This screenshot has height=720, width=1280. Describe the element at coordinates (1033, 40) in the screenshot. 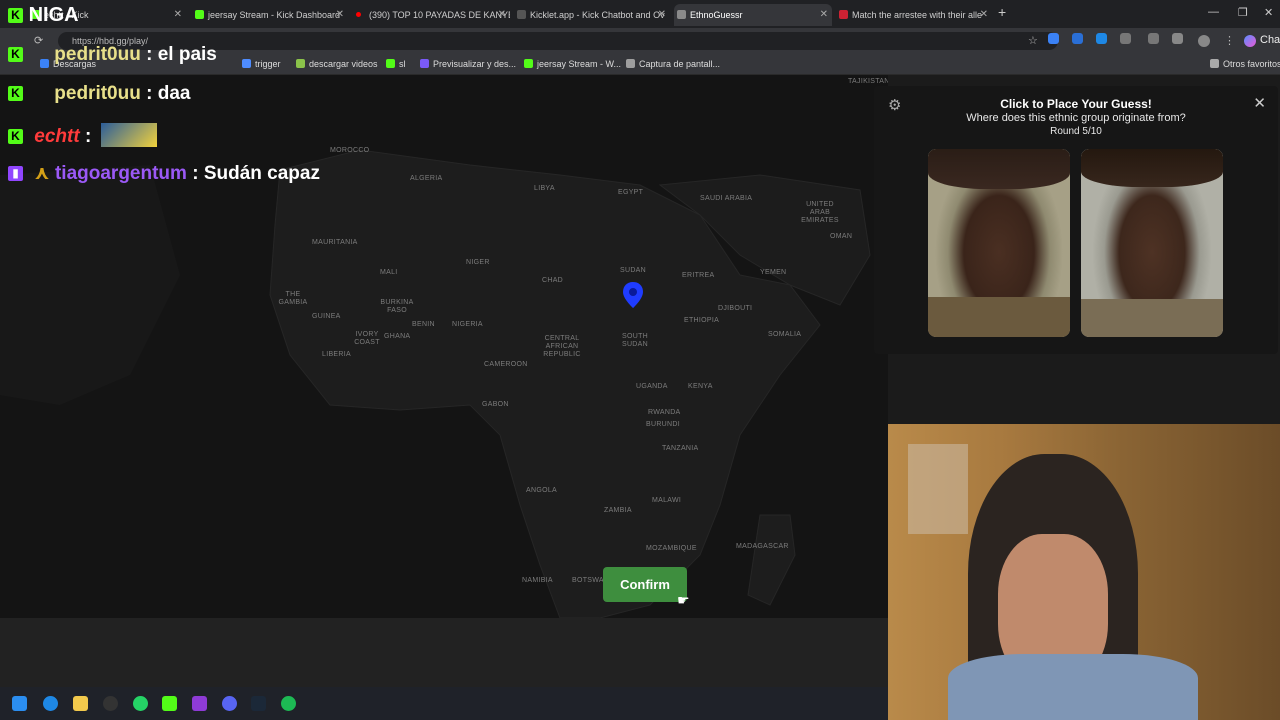

I see `star-icon: ☆` at that location.